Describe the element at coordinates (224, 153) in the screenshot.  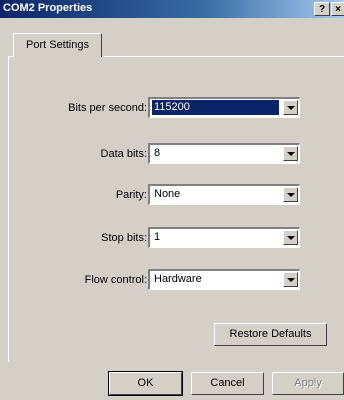
I see `data-bits-select: 8` at that location.